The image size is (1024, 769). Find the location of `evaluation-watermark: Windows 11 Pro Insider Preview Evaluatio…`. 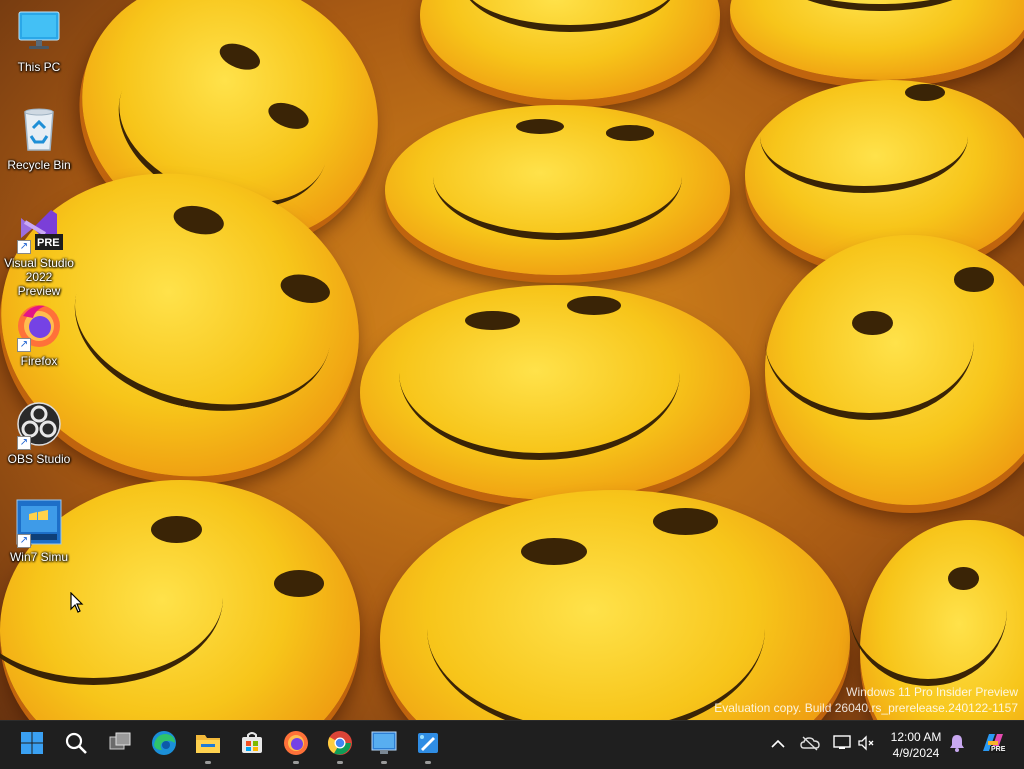

evaluation-watermark: Windows 11 Pro Insider Preview Evaluatio… is located at coordinates (866, 700).